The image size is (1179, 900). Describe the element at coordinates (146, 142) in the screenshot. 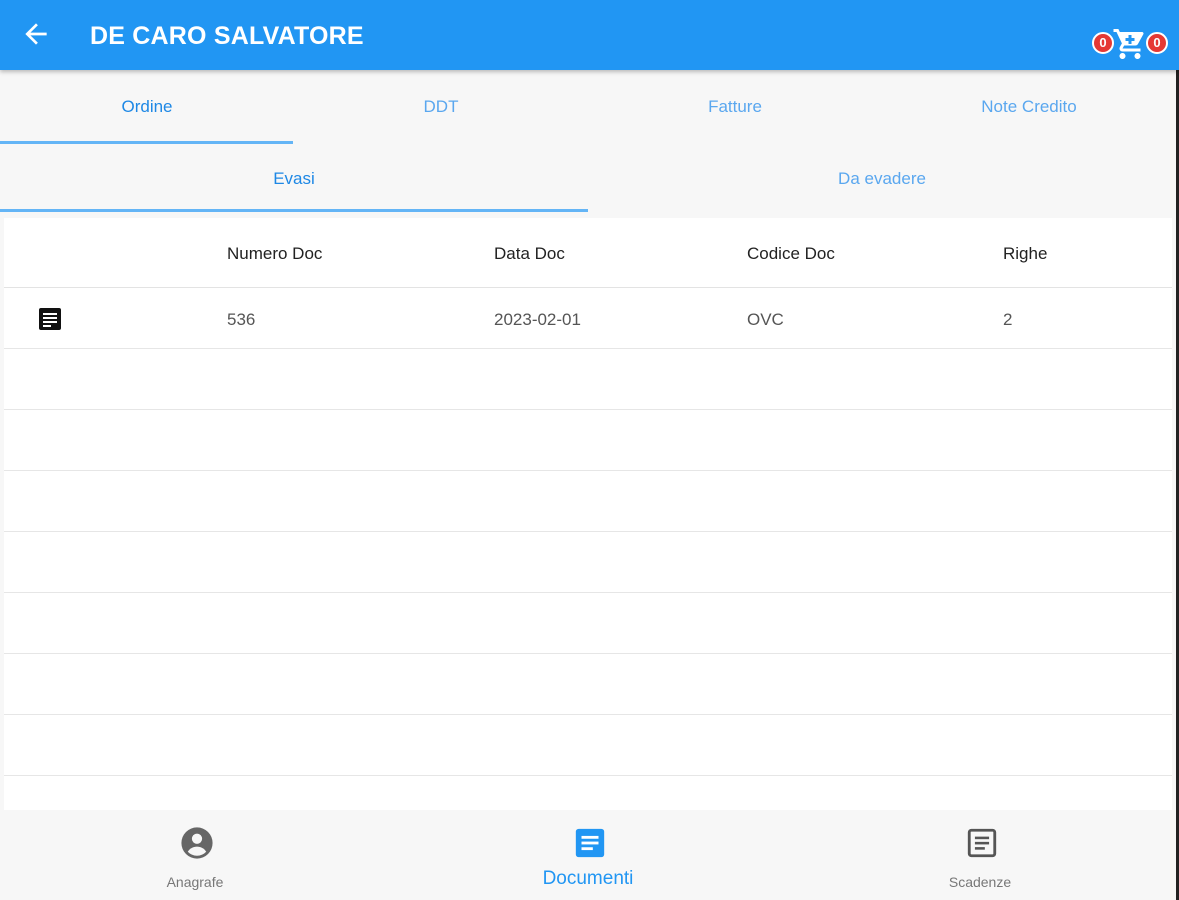

I see `active-tab-indicator` at that location.